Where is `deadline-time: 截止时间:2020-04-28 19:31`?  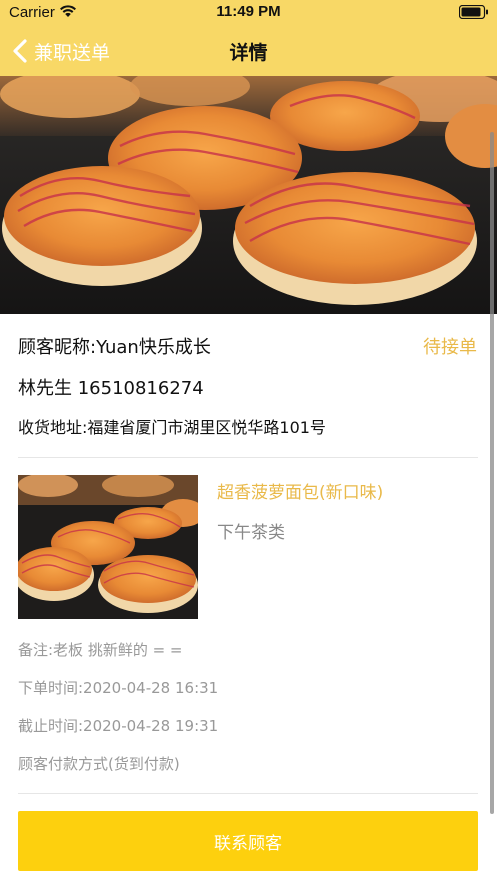
deadline-time: 截止时间:2020-04-28 19:31 is located at coordinates (118, 726).